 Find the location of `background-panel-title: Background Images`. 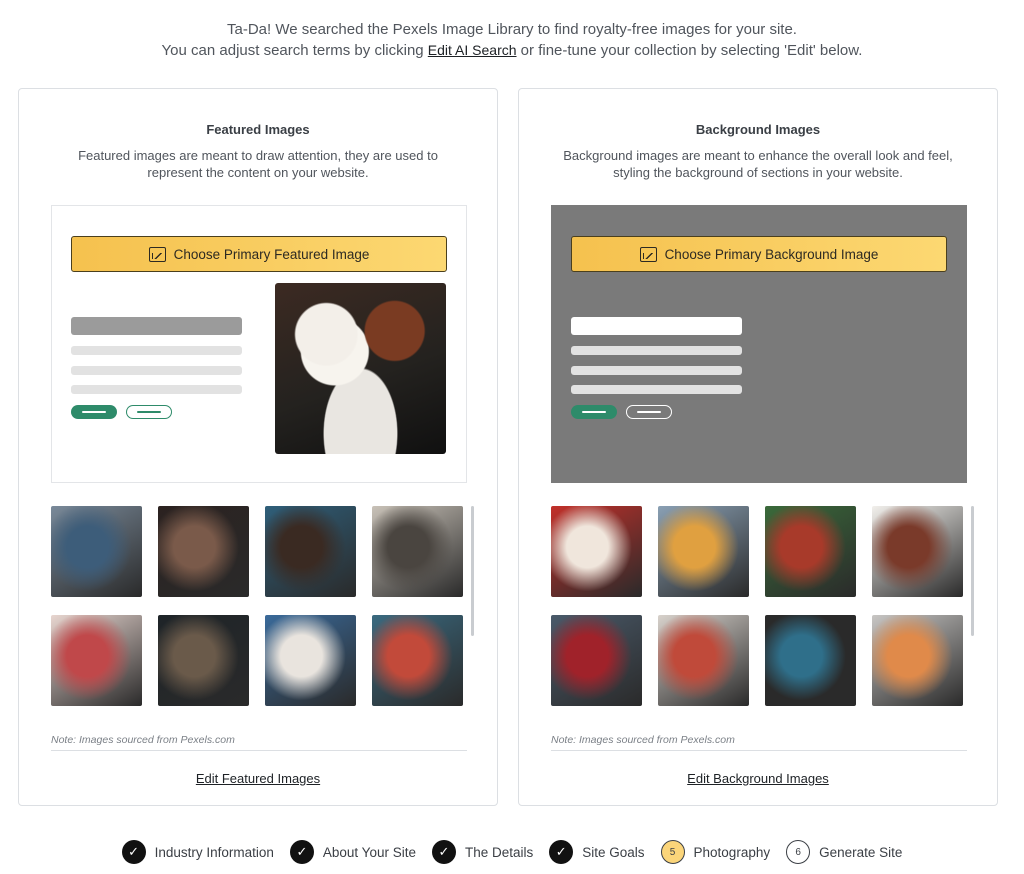

background-panel-title: Background Images is located at coordinates (758, 129).